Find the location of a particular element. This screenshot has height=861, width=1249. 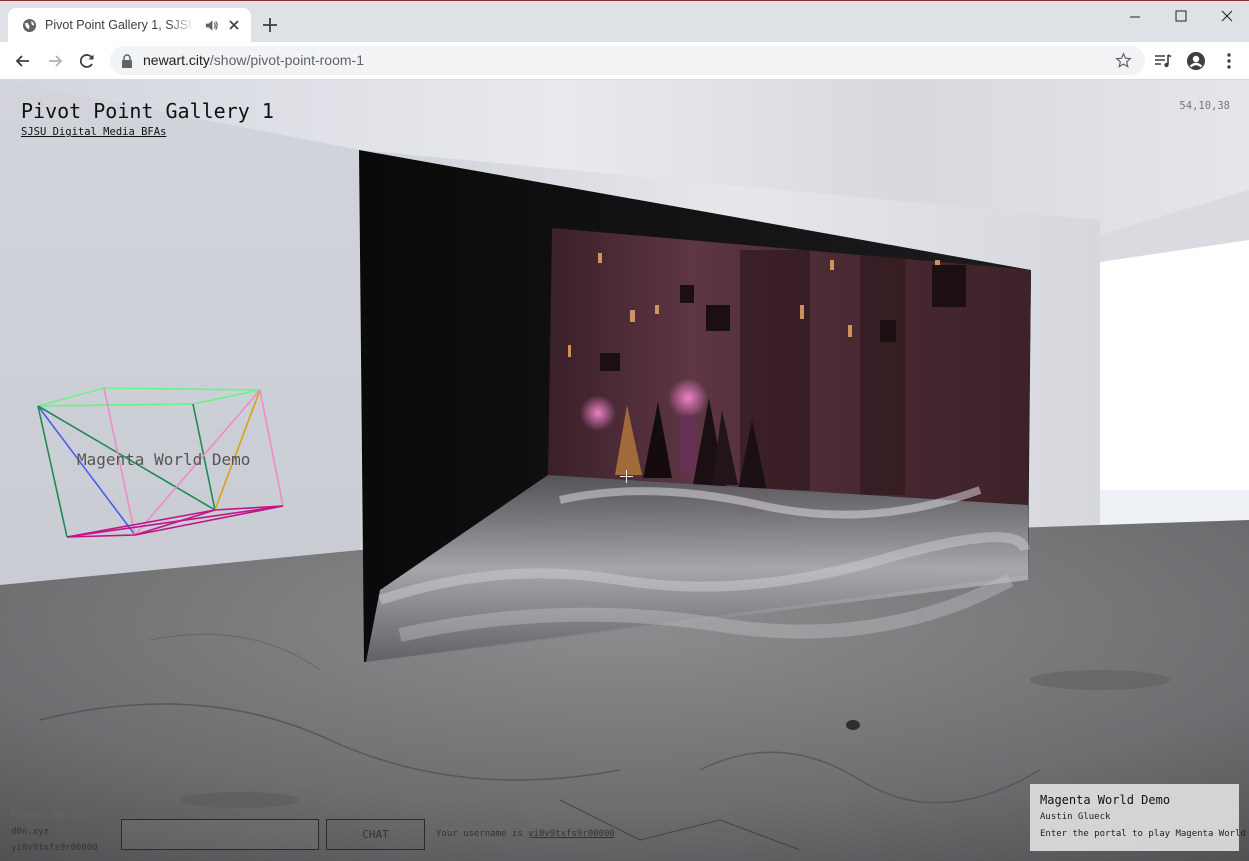

back-arrow-icon is located at coordinates (23, 61).